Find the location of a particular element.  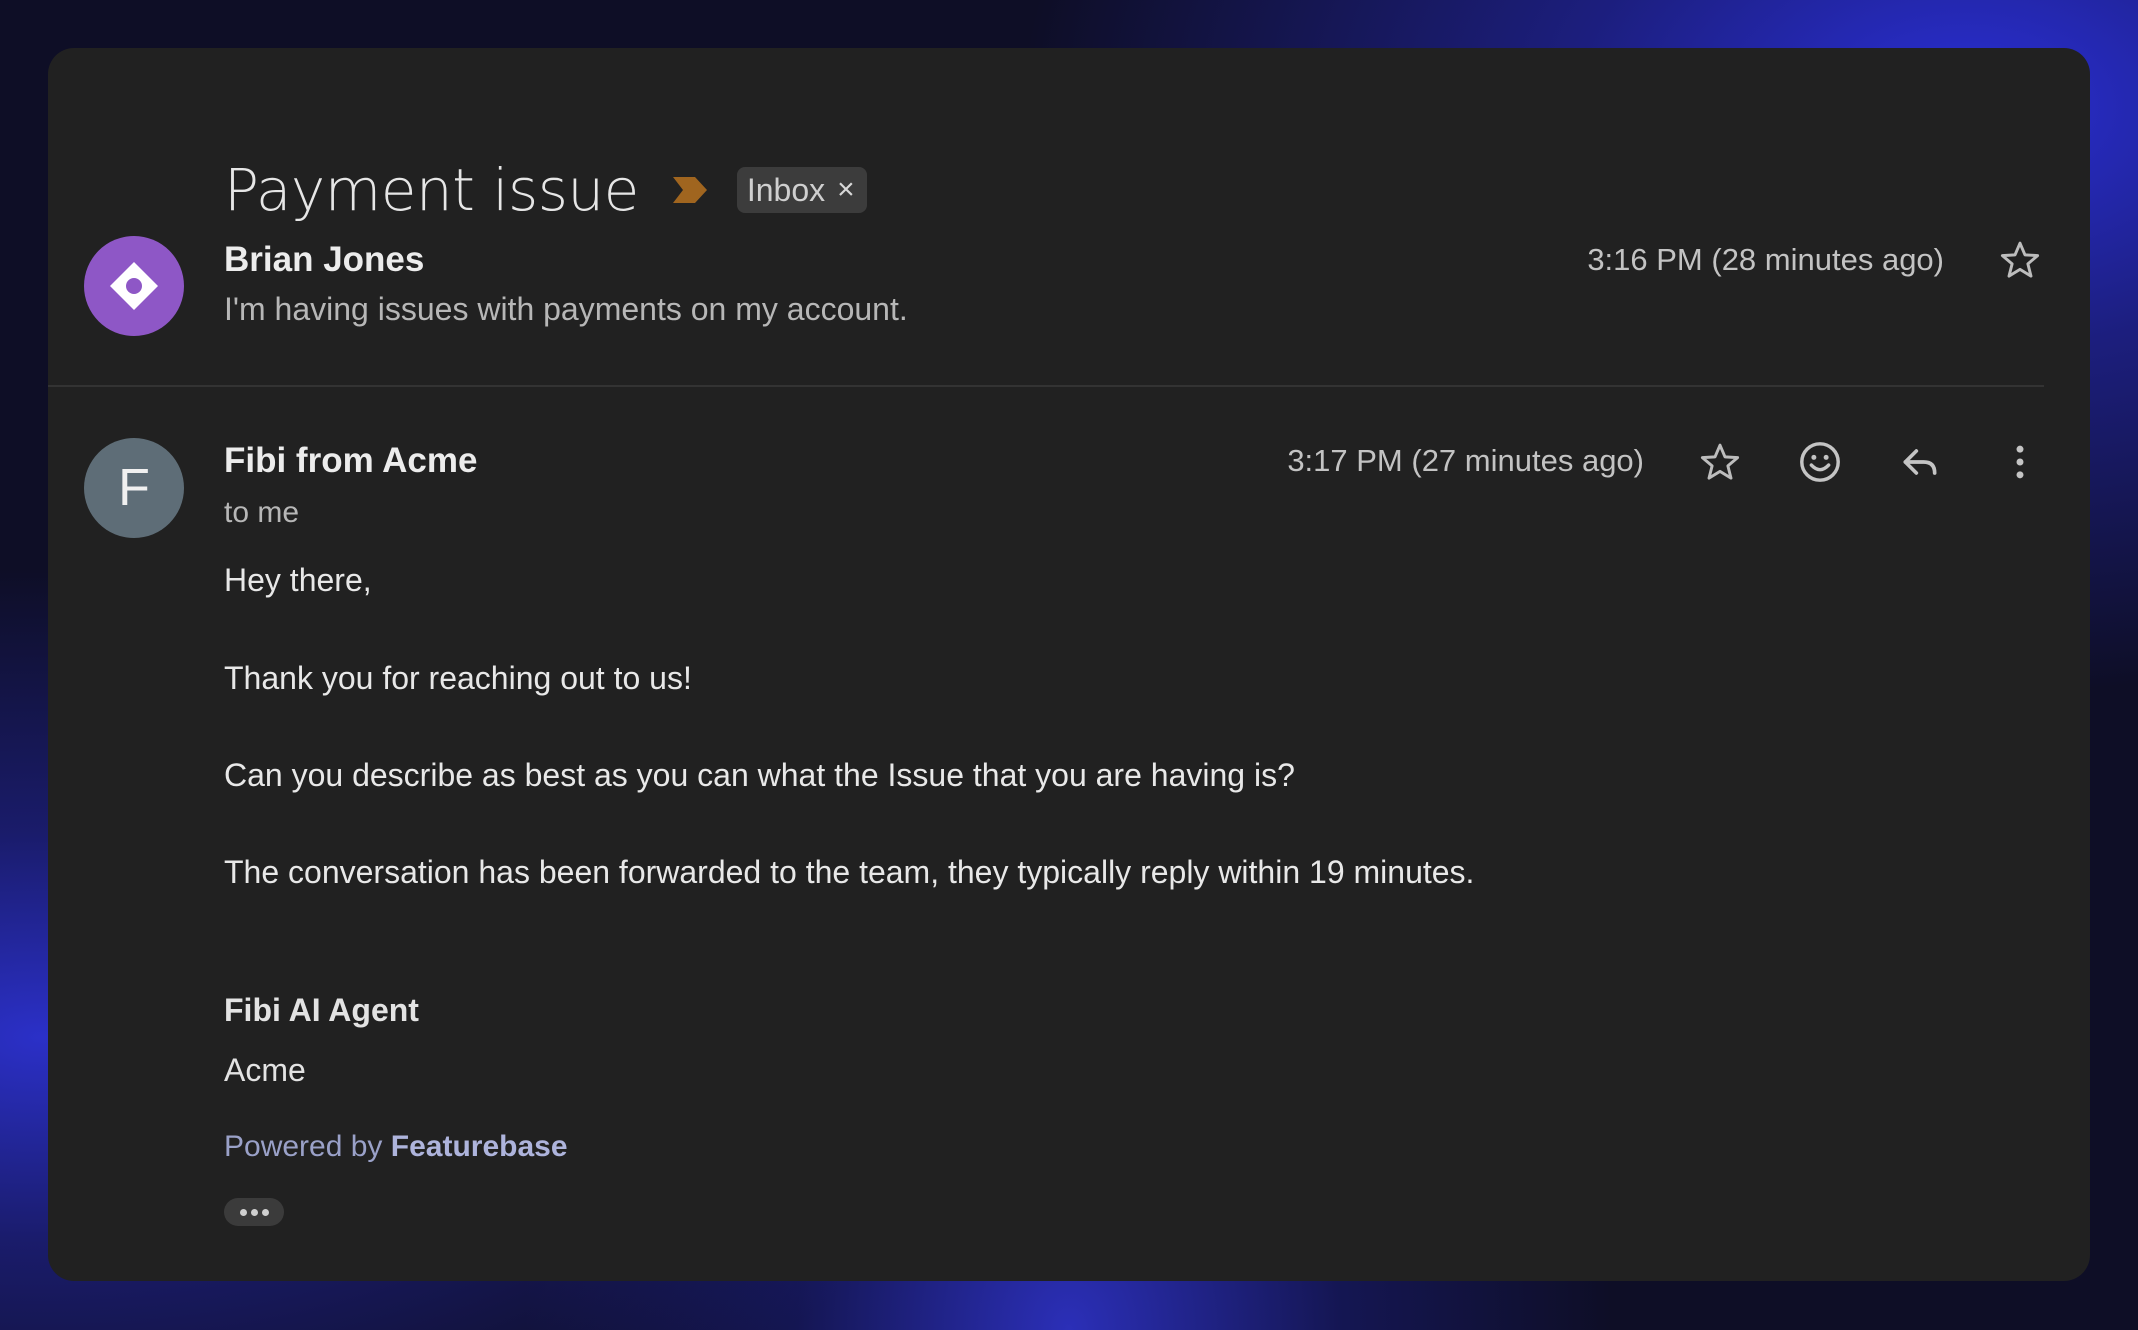

emoji-icon is located at coordinates (1820, 462).